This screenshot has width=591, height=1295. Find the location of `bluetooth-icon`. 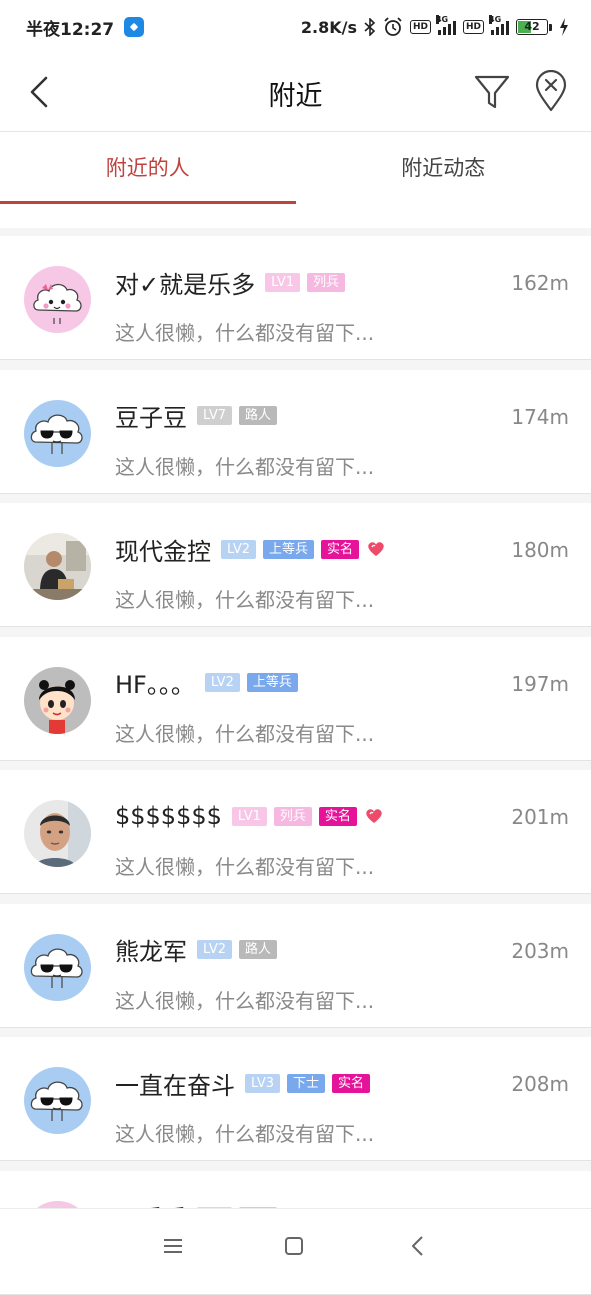

bluetooth-icon is located at coordinates (370, 27).